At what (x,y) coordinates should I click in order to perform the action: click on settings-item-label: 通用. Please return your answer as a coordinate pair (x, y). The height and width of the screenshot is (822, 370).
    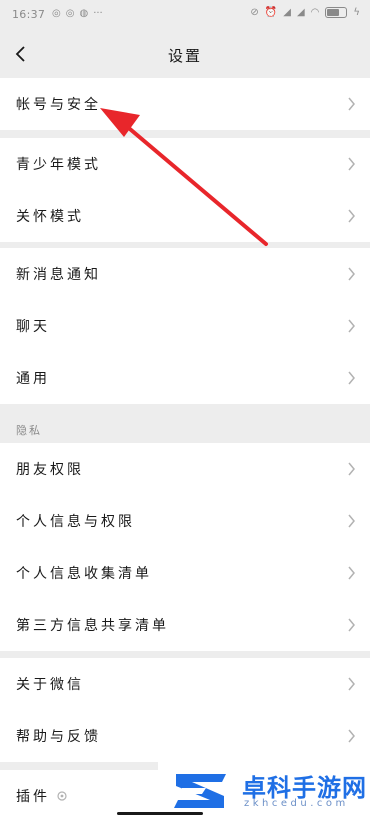
    Looking at the image, I should click on (33, 379).